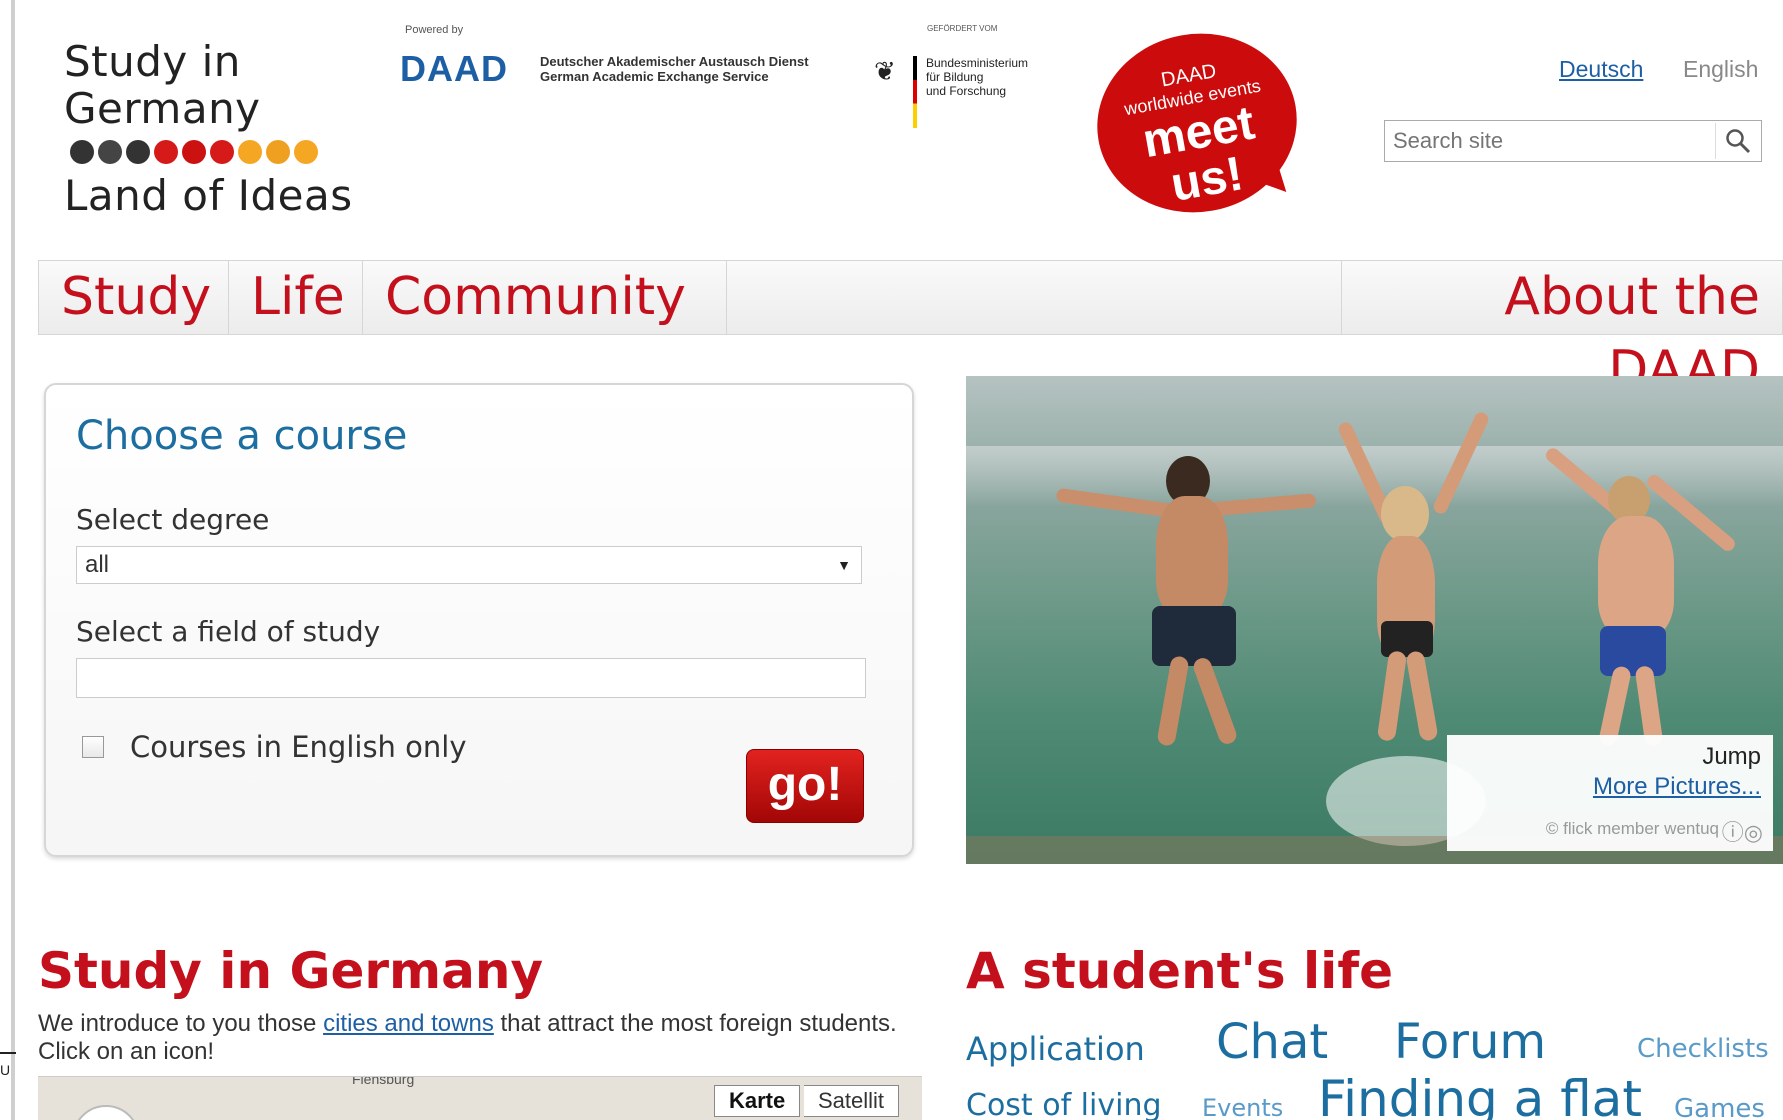 Image resolution: width=1783 pixels, height=1120 pixels. What do you see at coordinates (545, 297) in the screenshot?
I see `nav-community: Community` at bounding box center [545, 297].